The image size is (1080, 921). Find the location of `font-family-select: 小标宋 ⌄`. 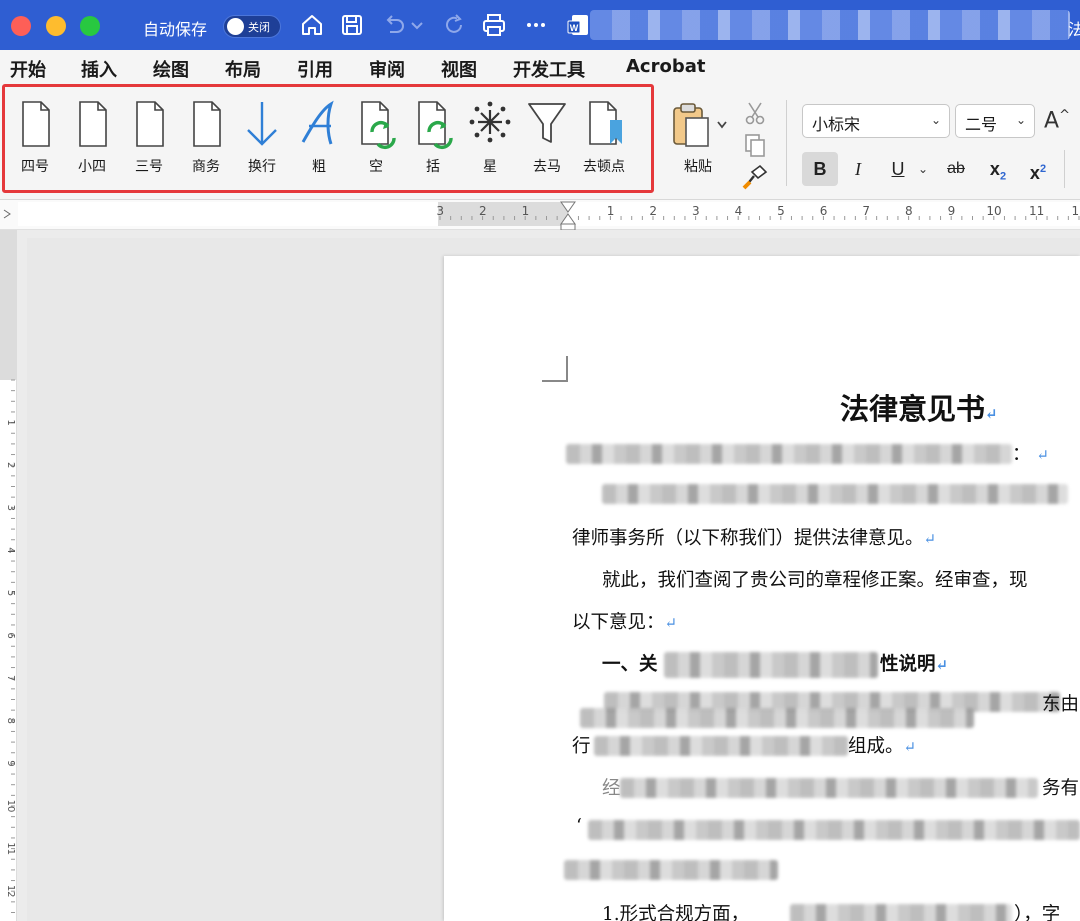

font-family-select: 小标宋 ⌄ is located at coordinates (876, 121).